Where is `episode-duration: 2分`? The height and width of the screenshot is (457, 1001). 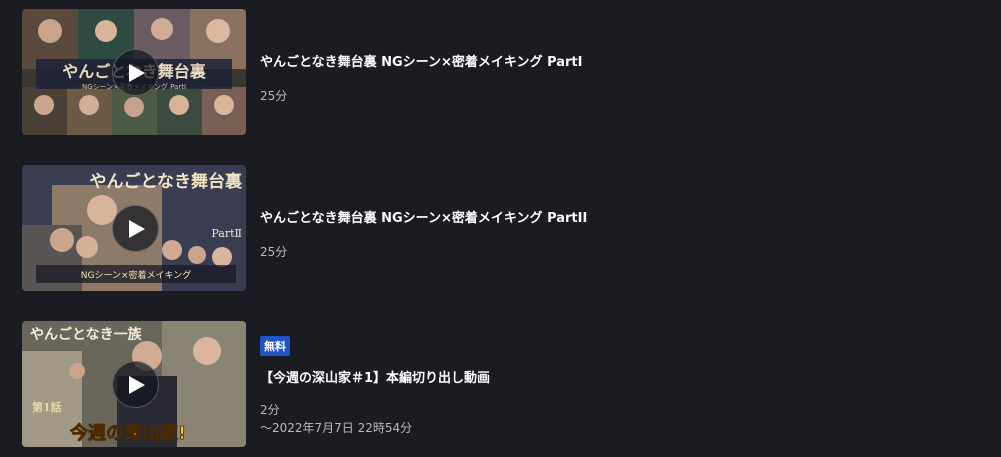 episode-duration: 2分 is located at coordinates (270, 410).